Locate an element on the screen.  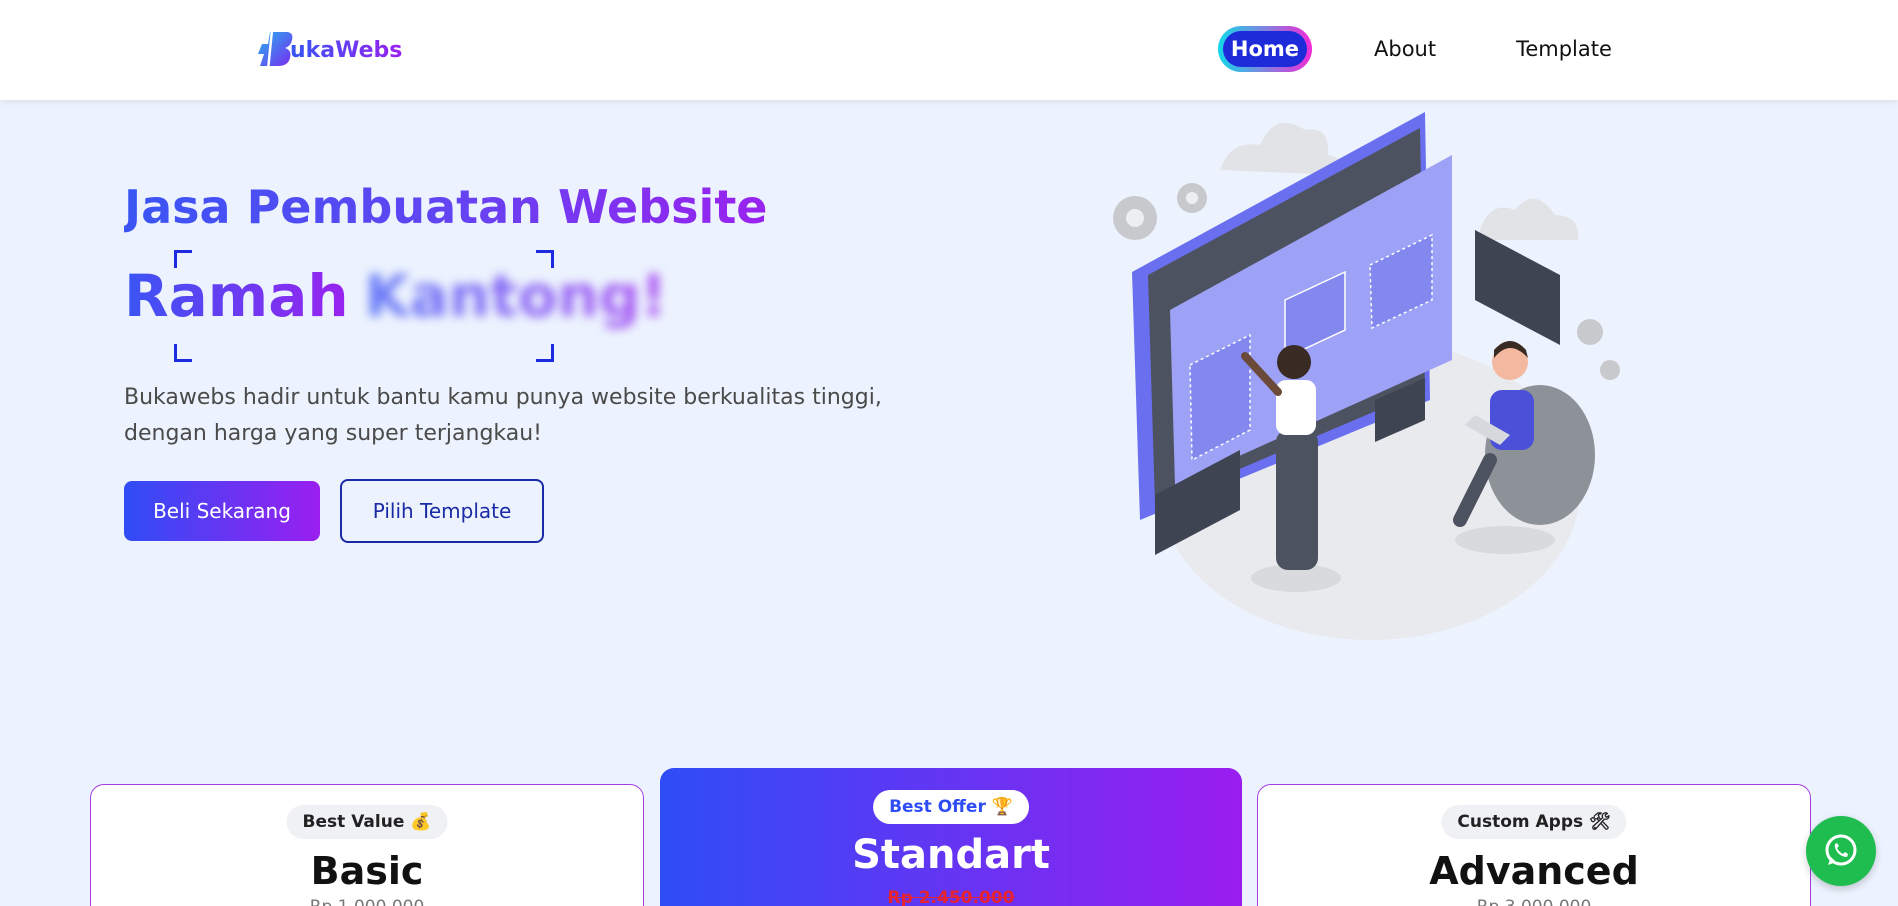
buy-now-button: Beli Sekarang is located at coordinates (222, 511).